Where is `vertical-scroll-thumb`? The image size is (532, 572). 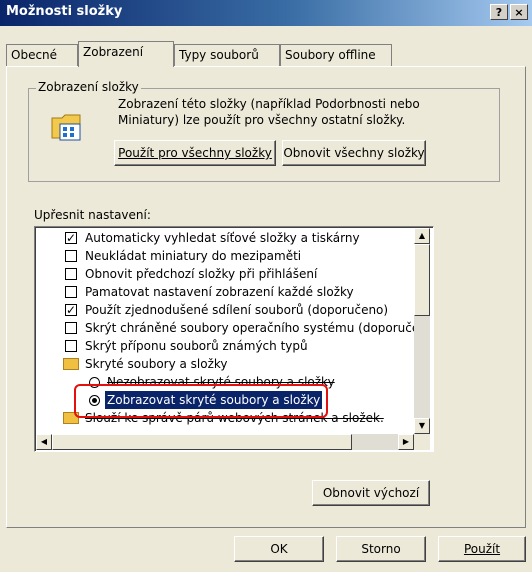 vertical-scroll-thumb is located at coordinates (422, 280).